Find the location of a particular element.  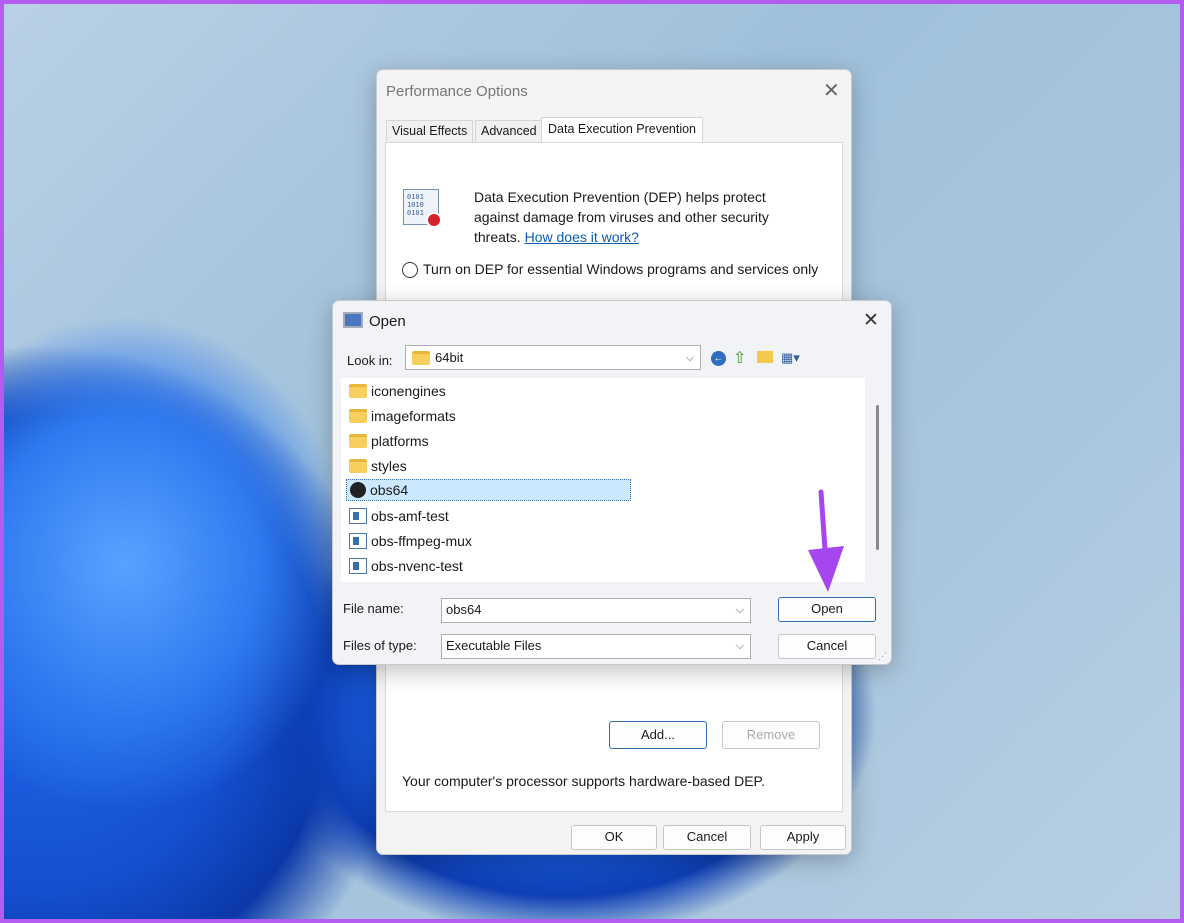

list-item-selected: obs64 is located at coordinates (488, 490).